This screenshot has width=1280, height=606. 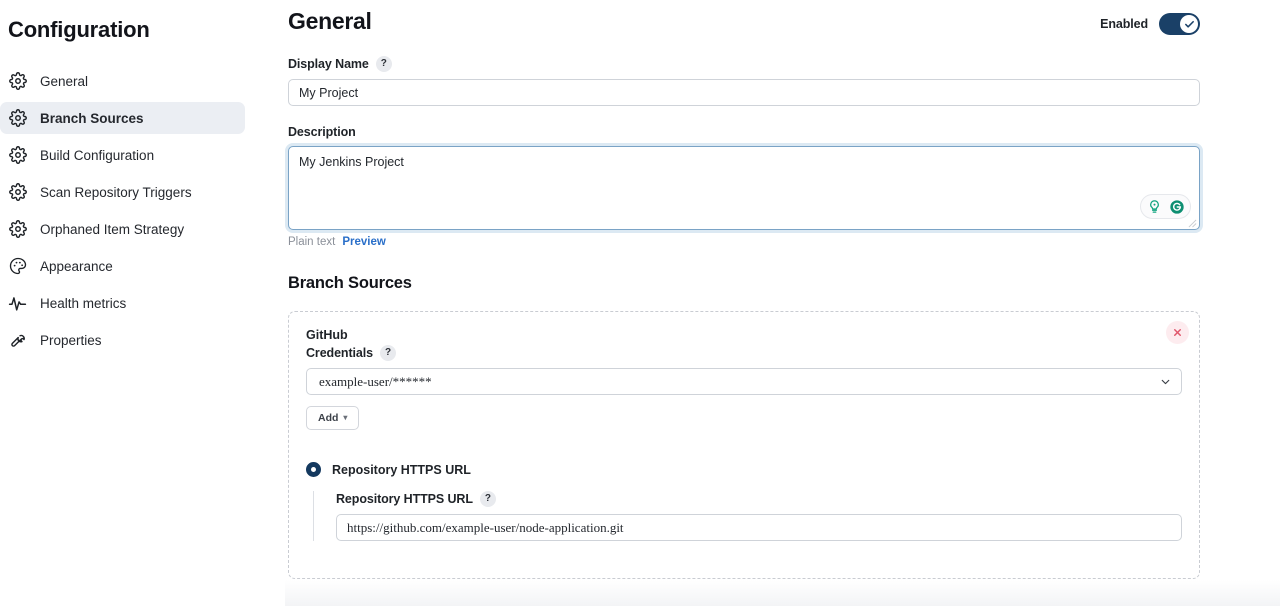 I want to click on sidebar-item-label: Build Configuration, so click(x=97, y=155).